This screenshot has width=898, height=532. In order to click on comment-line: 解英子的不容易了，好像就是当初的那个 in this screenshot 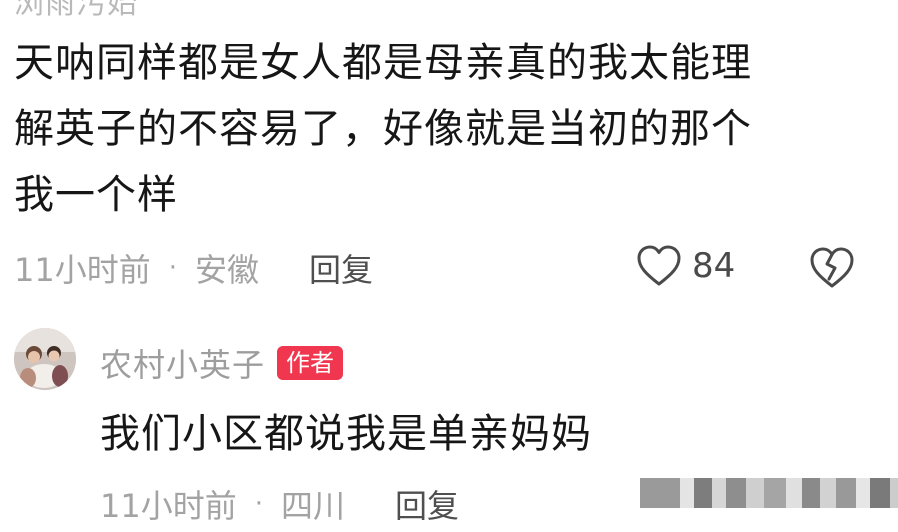, I will do `click(383, 129)`.